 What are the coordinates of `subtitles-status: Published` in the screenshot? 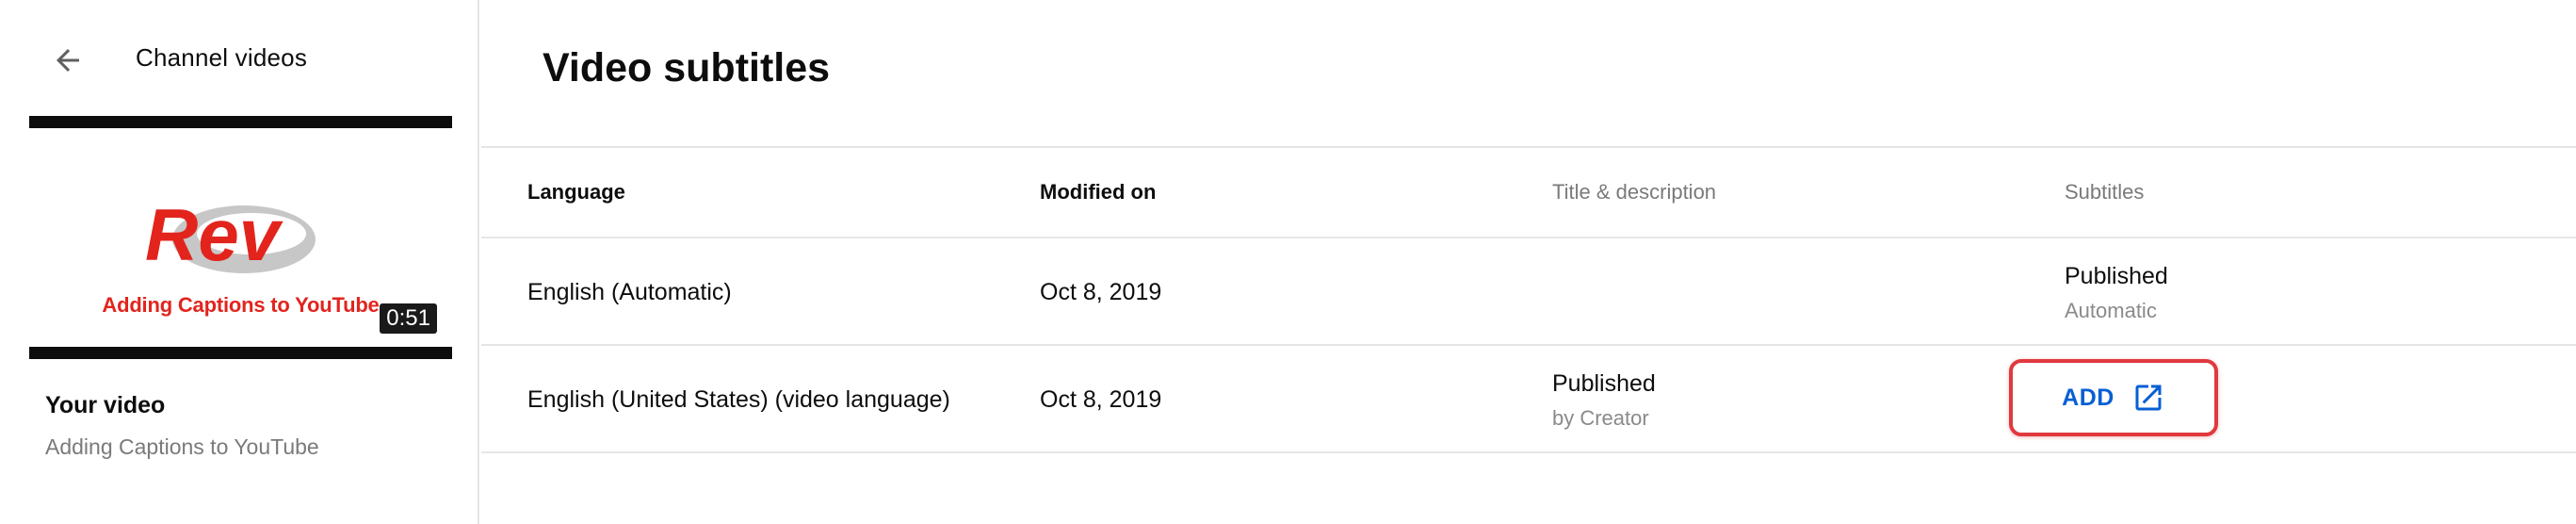 It's located at (2116, 276).